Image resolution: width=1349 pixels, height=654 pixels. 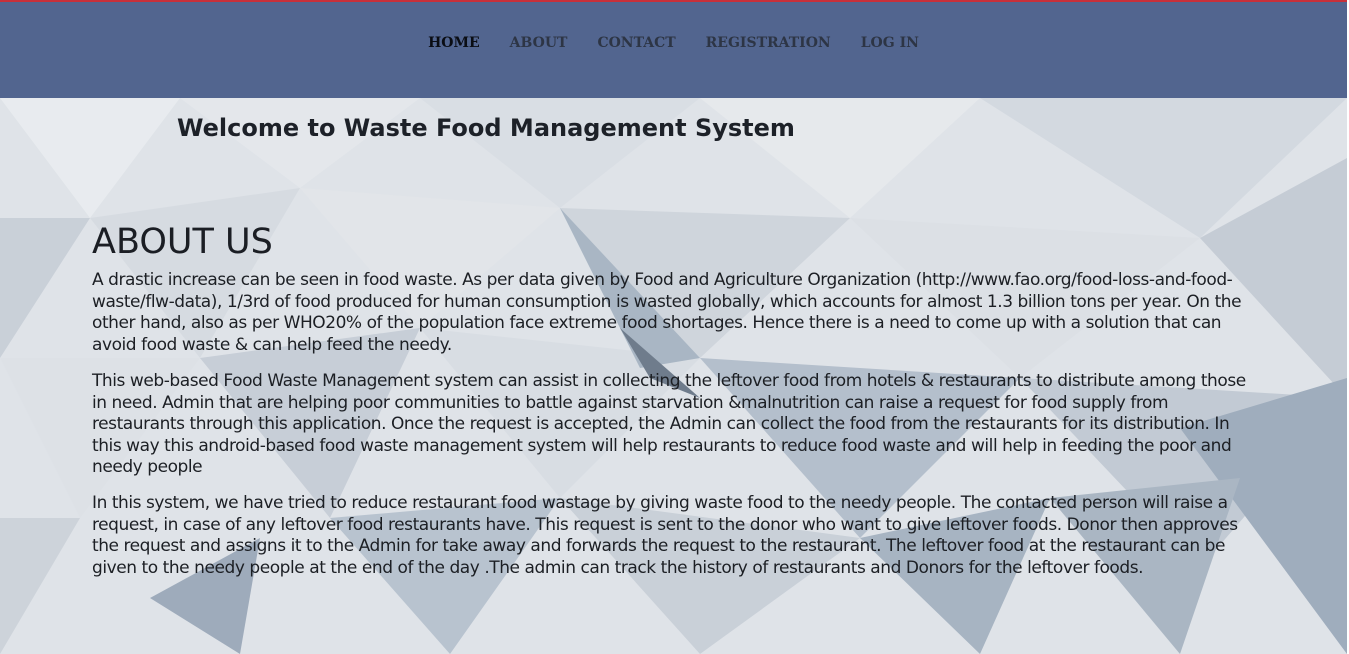 I want to click on nav-home-link: HOME, so click(x=454, y=43).